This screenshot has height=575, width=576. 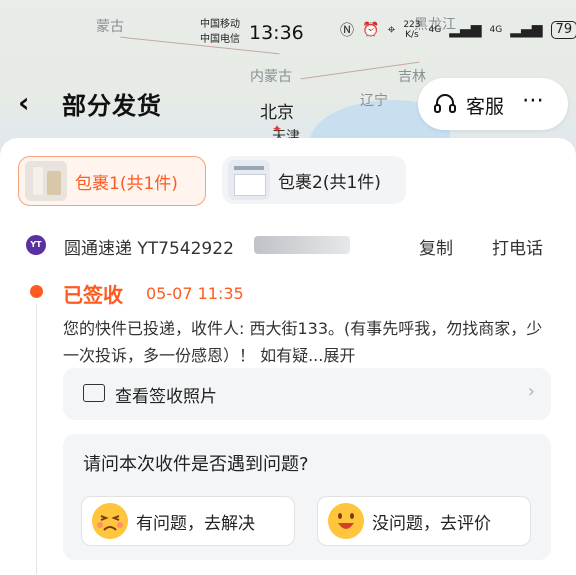 What do you see at coordinates (149, 249) in the screenshot?
I see `courier-tracking-number: 圆通速递 YT7542922` at bounding box center [149, 249].